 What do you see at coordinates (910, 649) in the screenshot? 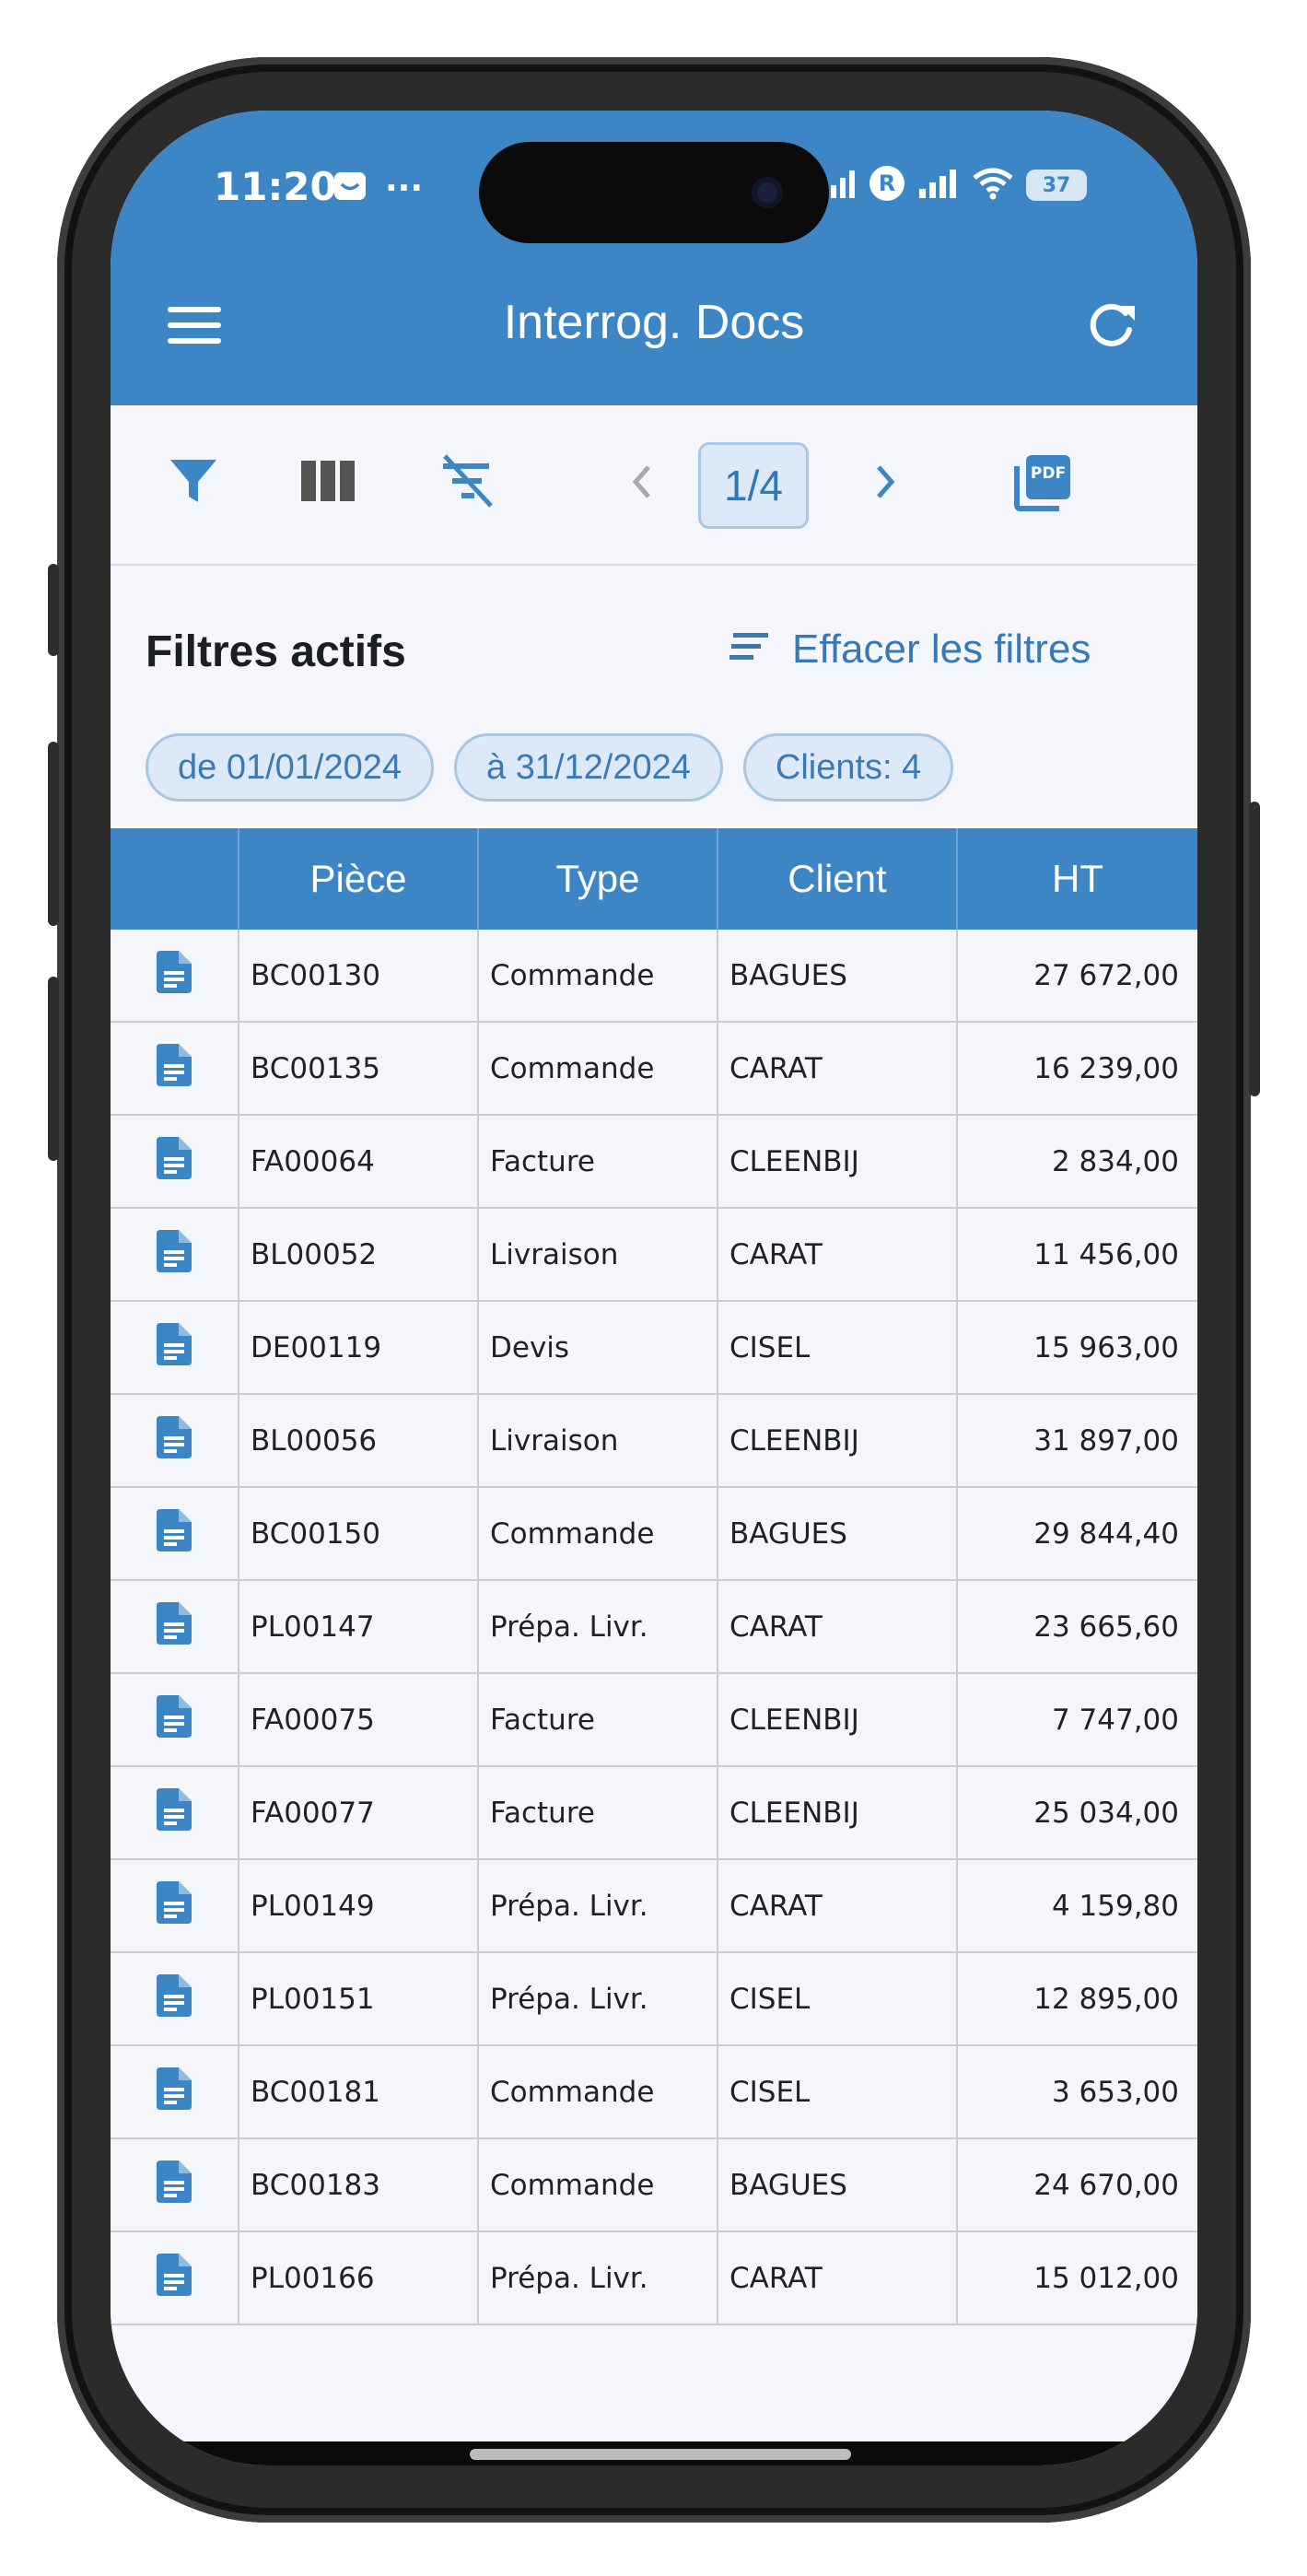
I see `clear-filters-button: Effacer les filtres` at bounding box center [910, 649].